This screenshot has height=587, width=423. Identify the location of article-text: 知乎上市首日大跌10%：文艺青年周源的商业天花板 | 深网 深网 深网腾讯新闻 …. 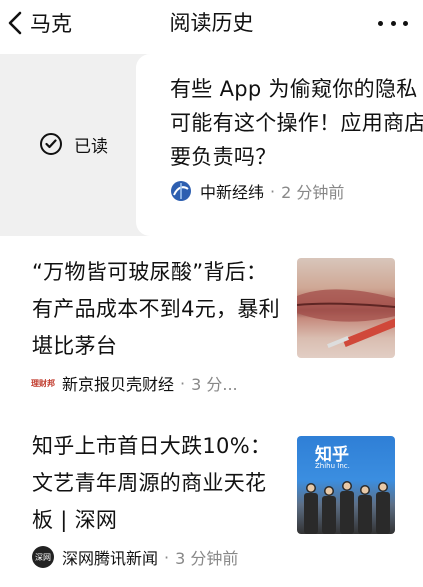
(156, 498).